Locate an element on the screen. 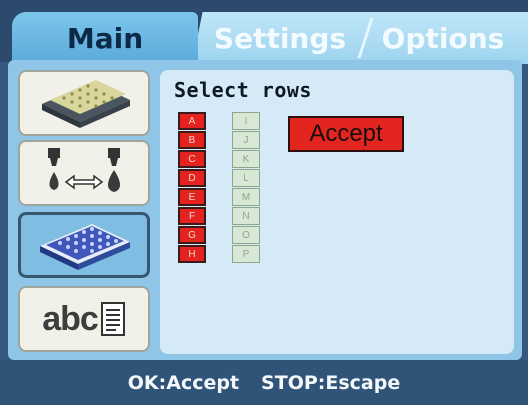 This screenshot has width=528, height=405. row-button-i: I is located at coordinates (246, 121).